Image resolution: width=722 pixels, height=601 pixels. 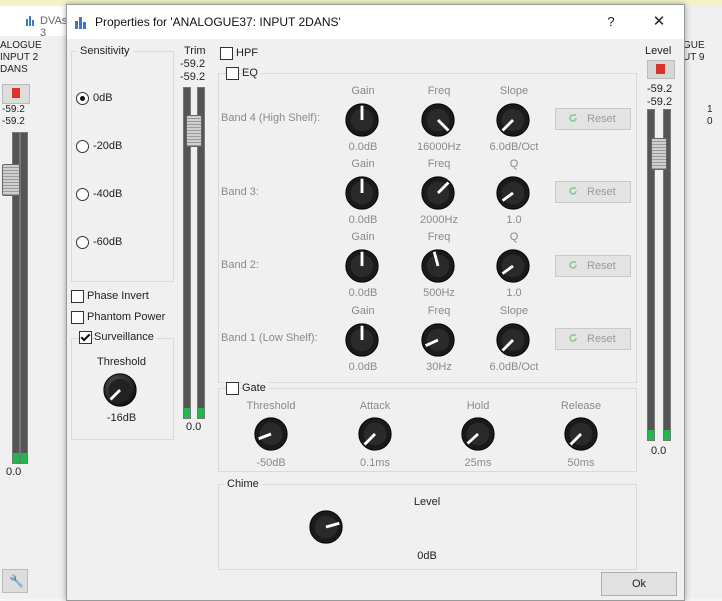 I want to click on help-button: ?, so click(x=611, y=22).